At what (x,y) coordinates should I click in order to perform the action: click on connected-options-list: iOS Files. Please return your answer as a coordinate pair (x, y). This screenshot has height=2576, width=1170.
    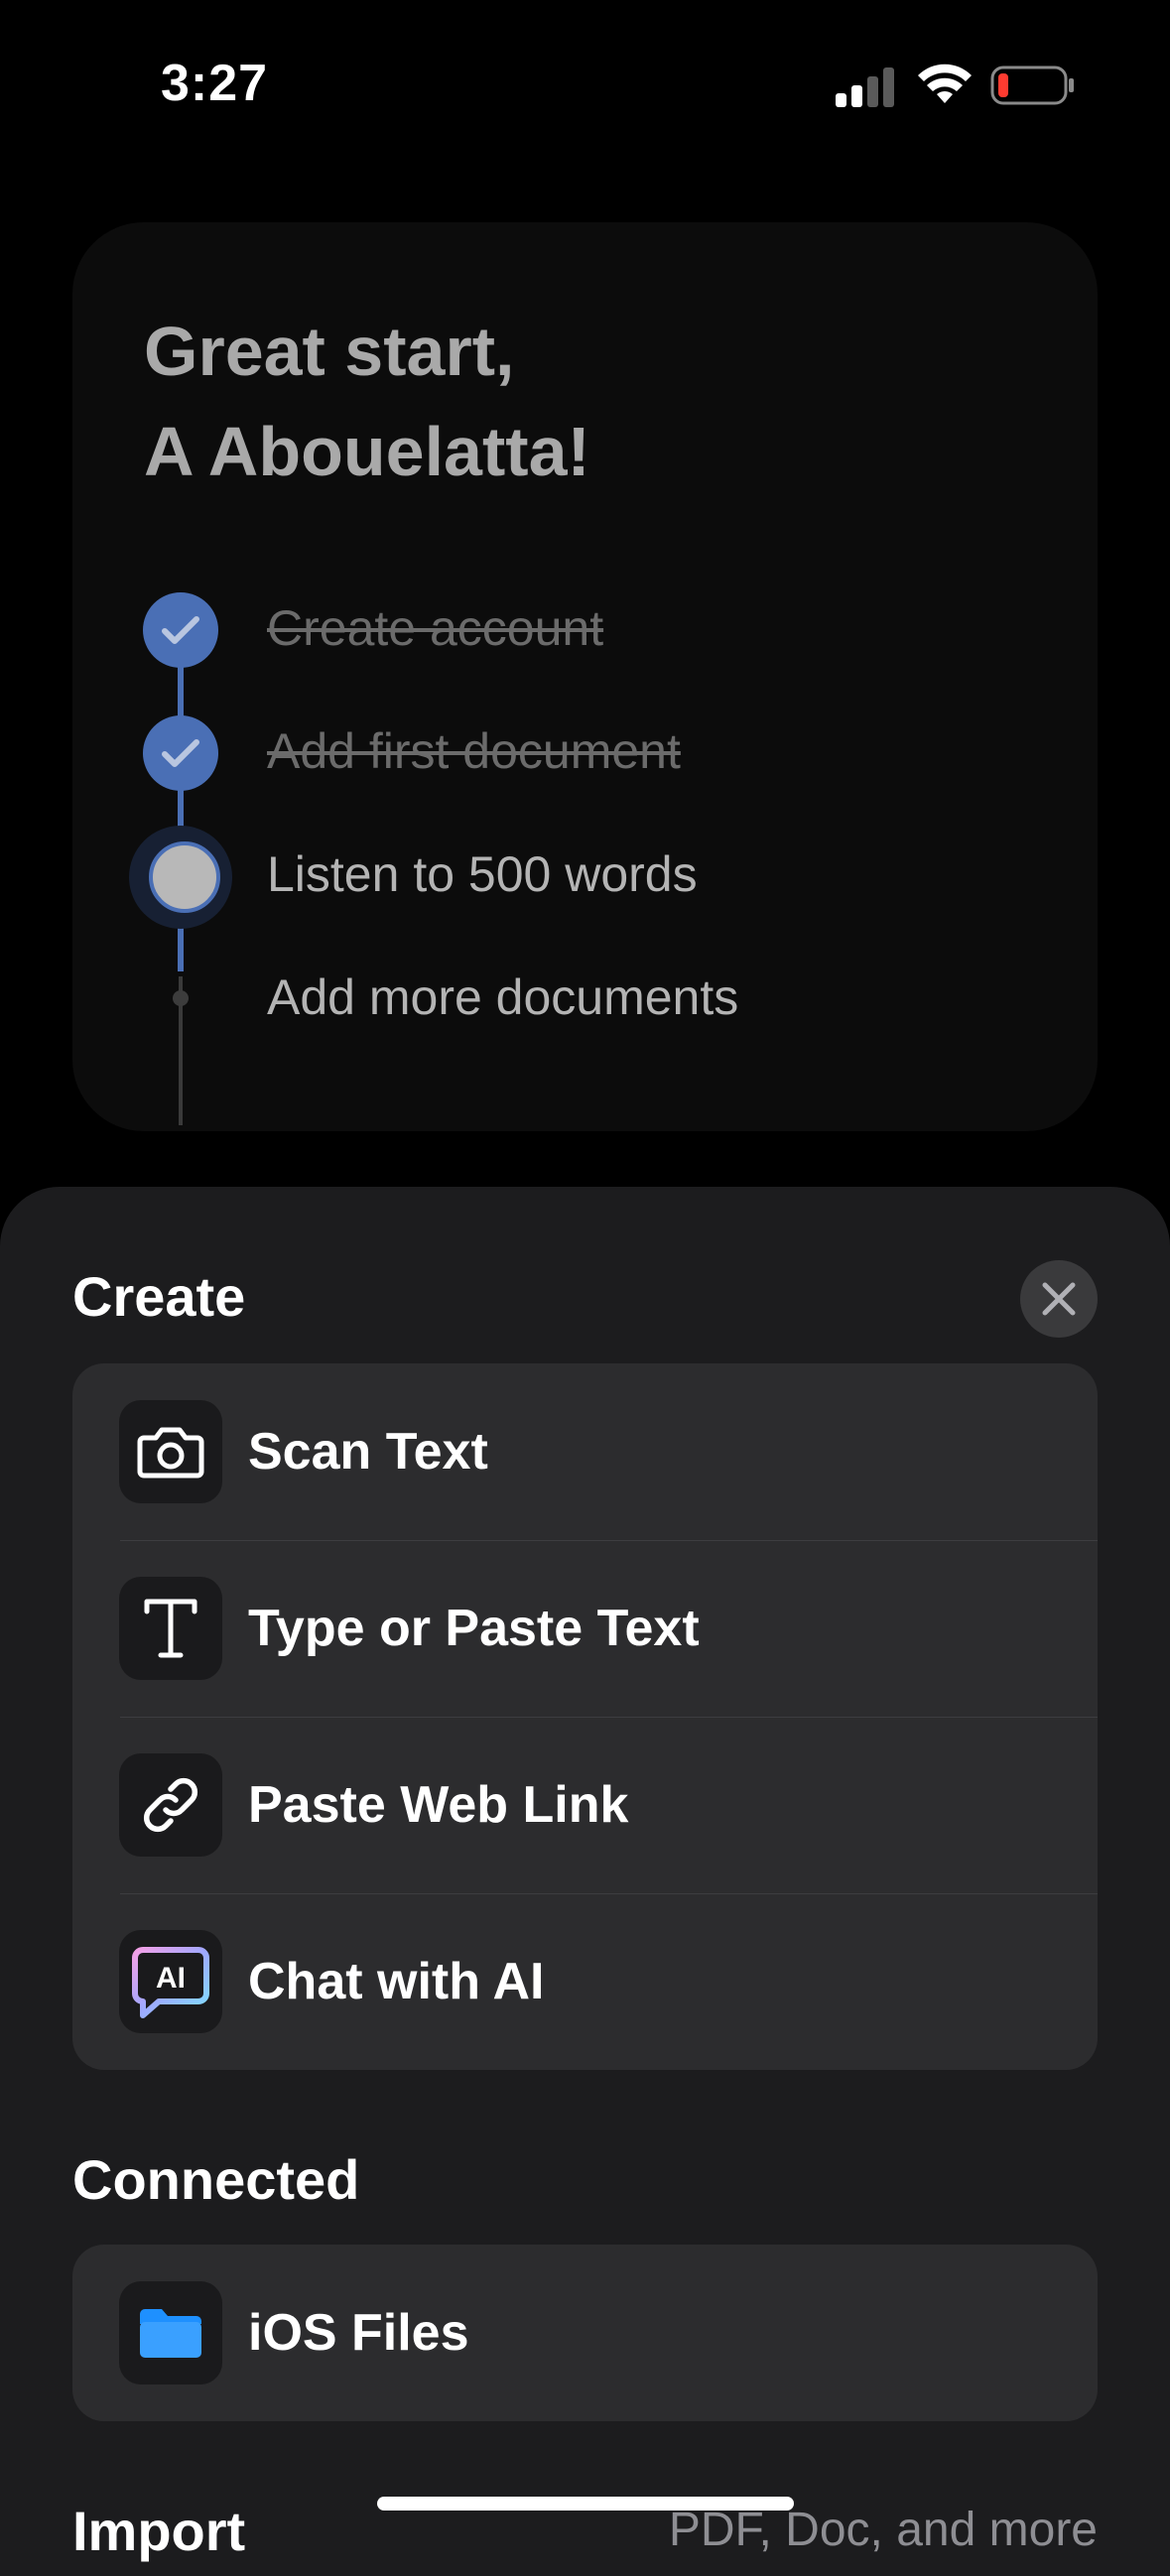
    Looking at the image, I should click on (585, 2333).